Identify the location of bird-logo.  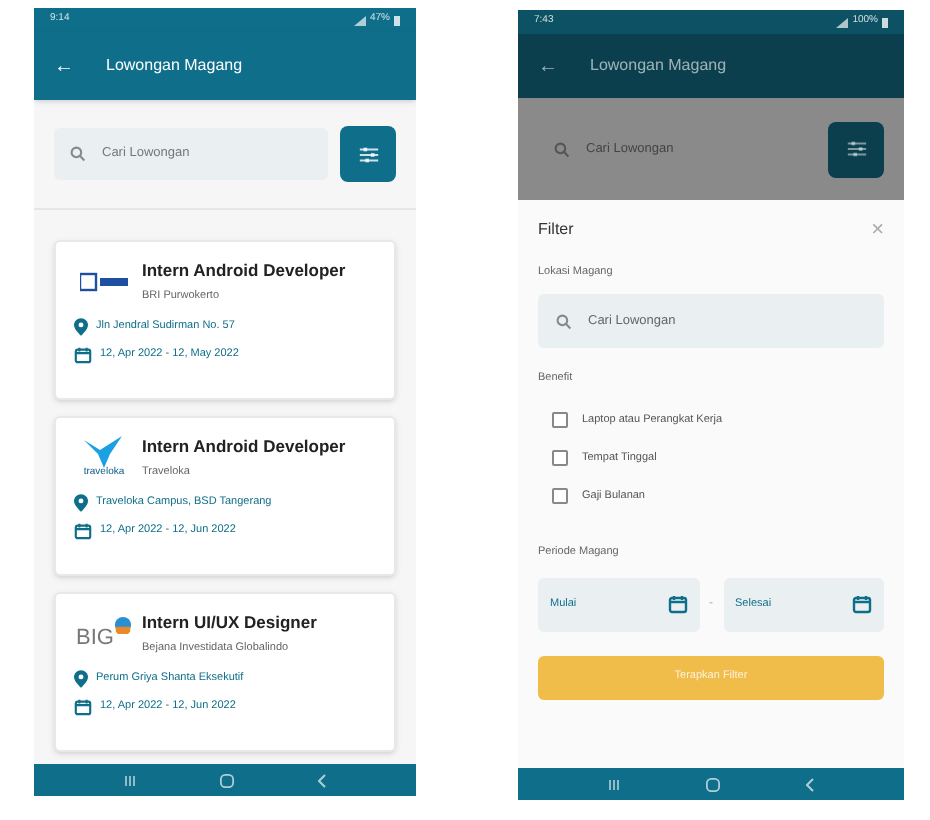
(104, 452).